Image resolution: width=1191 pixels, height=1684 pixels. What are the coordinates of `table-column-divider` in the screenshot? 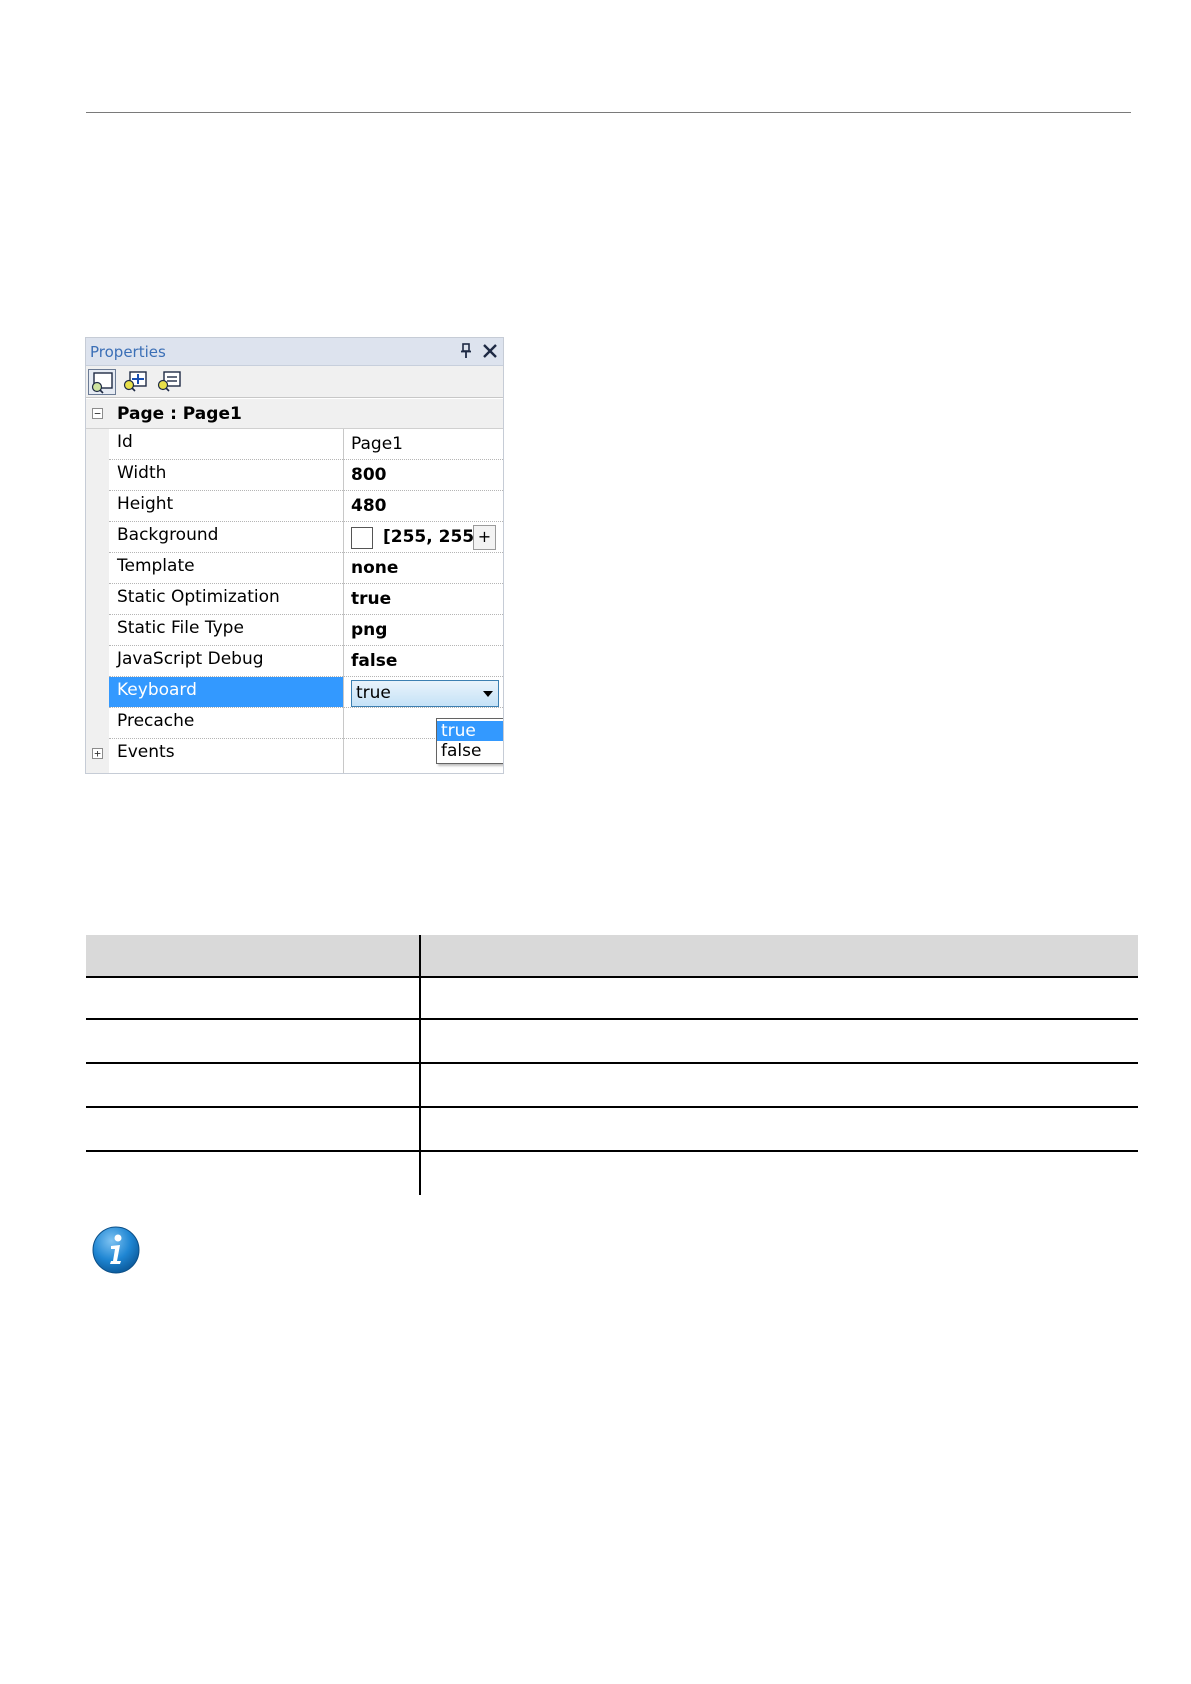 It's located at (420, 1065).